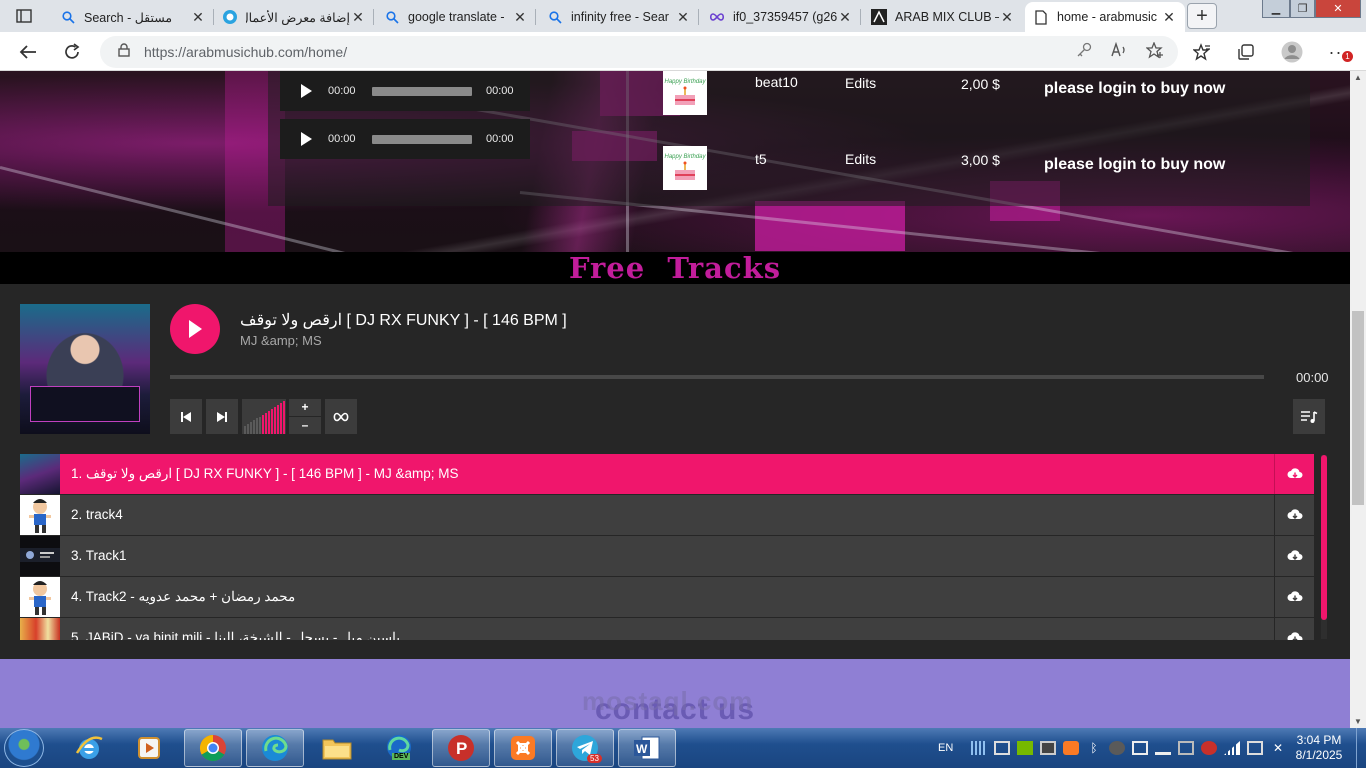 The width and height of the screenshot is (1366, 768). Describe the element at coordinates (341, 416) in the screenshot. I see `loop-button` at that location.